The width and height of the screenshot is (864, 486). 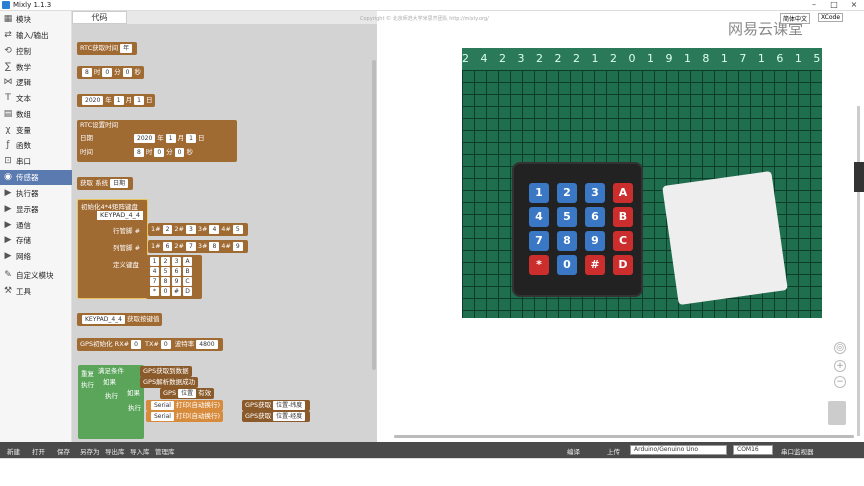 What do you see at coordinates (126, 48) in the screenshot?
I see `rtc-get-field: 年` at bounding box center [126, 48].